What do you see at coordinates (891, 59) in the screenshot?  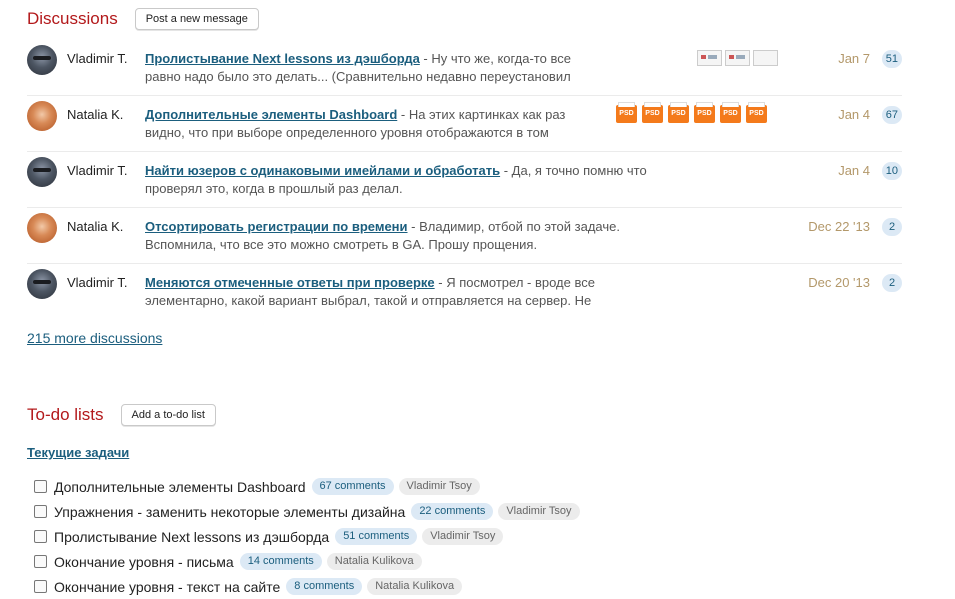 I see `comment-count-badge: 51` at bounding box center [891, 59].